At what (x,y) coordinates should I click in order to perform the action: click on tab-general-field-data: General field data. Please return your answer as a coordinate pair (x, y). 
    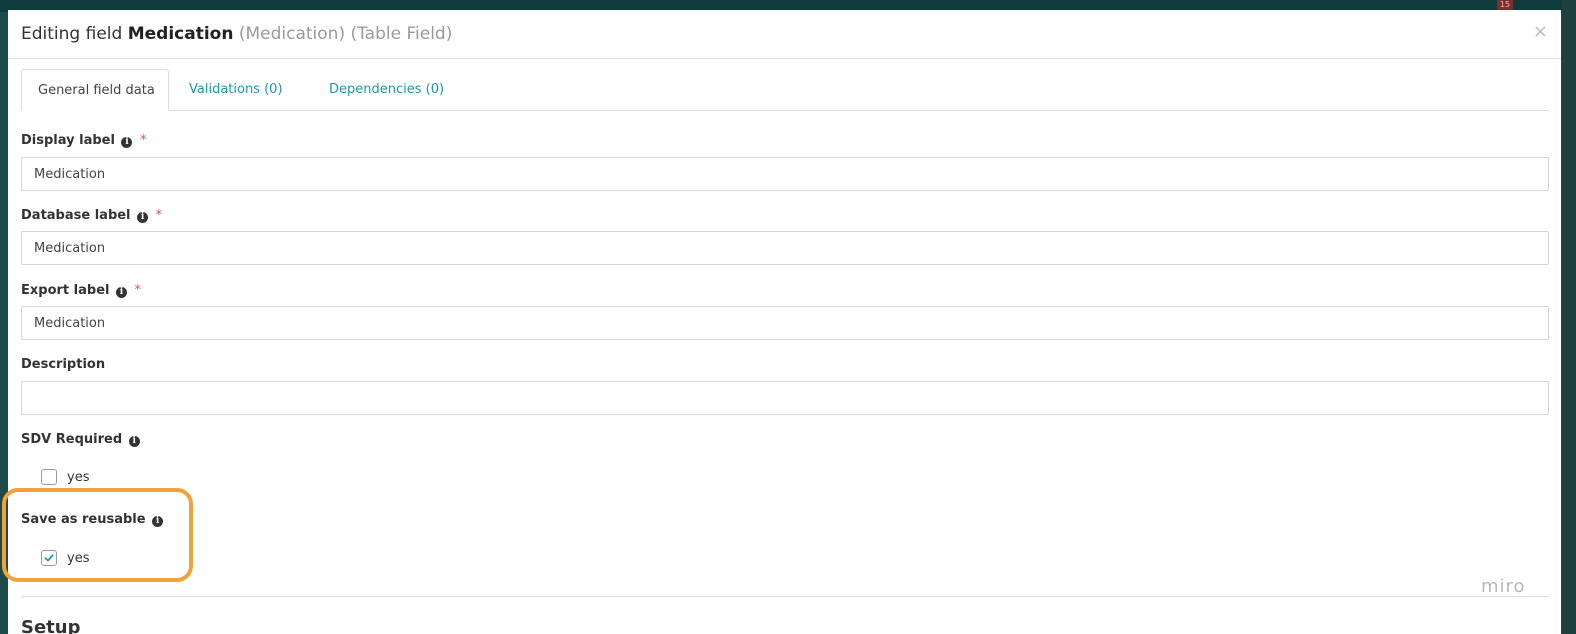
    Looking at the image, I should click on (95, 90).